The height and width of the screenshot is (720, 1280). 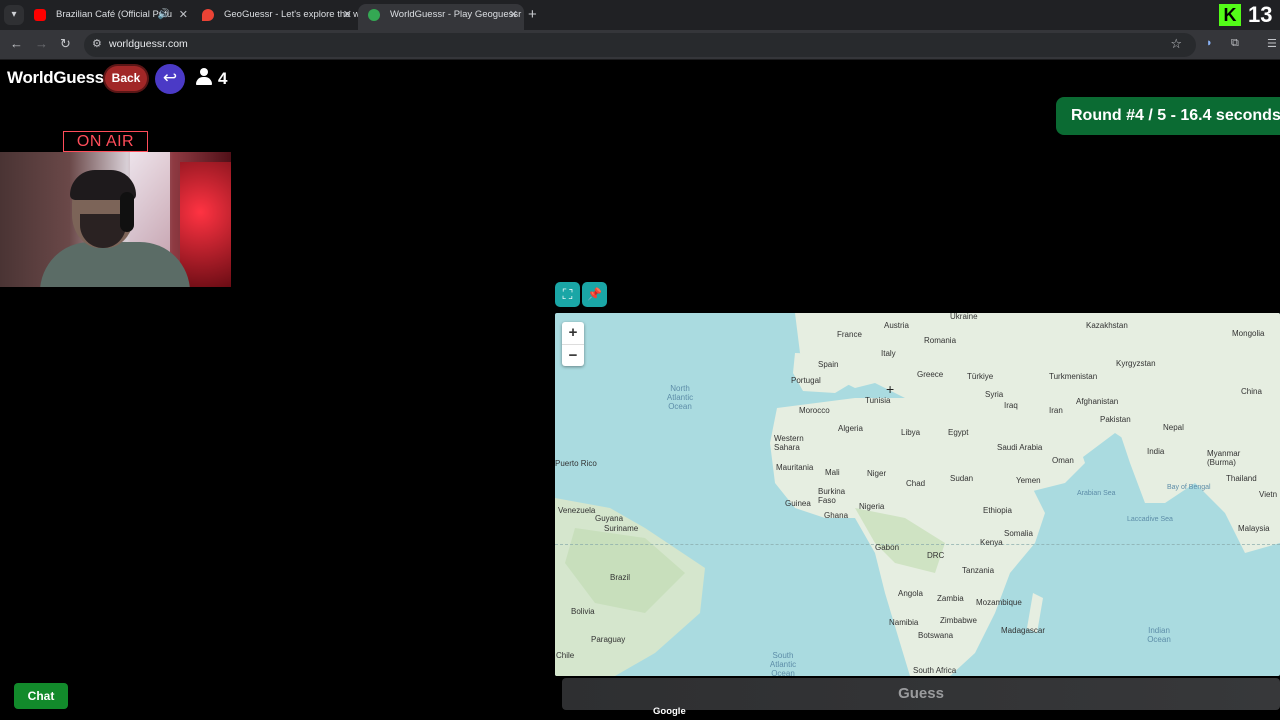 I want to click on map-label: Mozambique, so click(x=999, y=602).